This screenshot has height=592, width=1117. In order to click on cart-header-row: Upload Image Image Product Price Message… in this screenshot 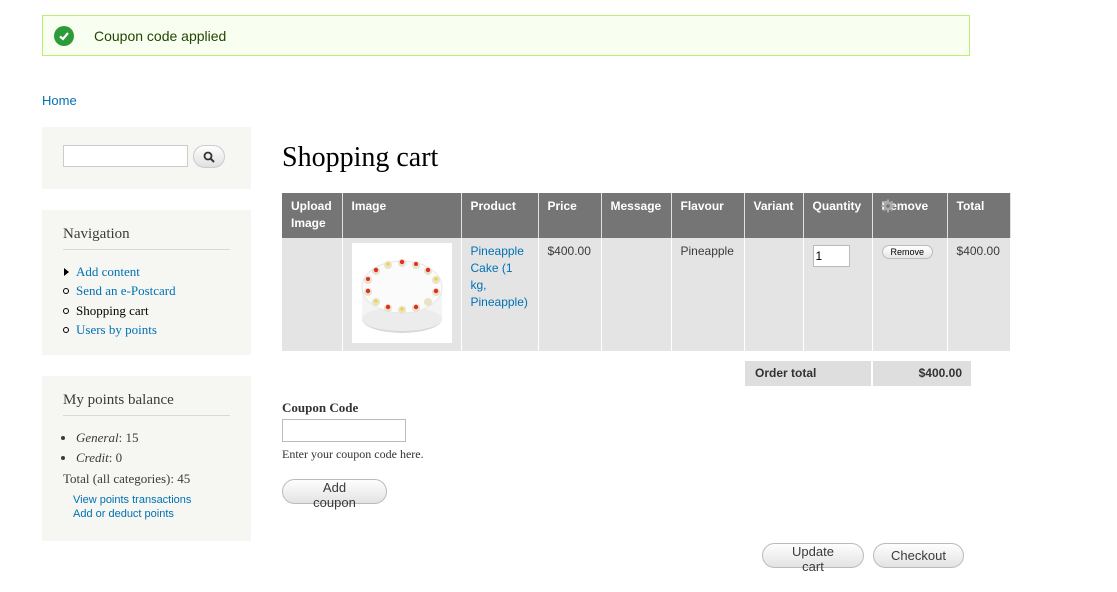, I will do `click(646, 215)`.